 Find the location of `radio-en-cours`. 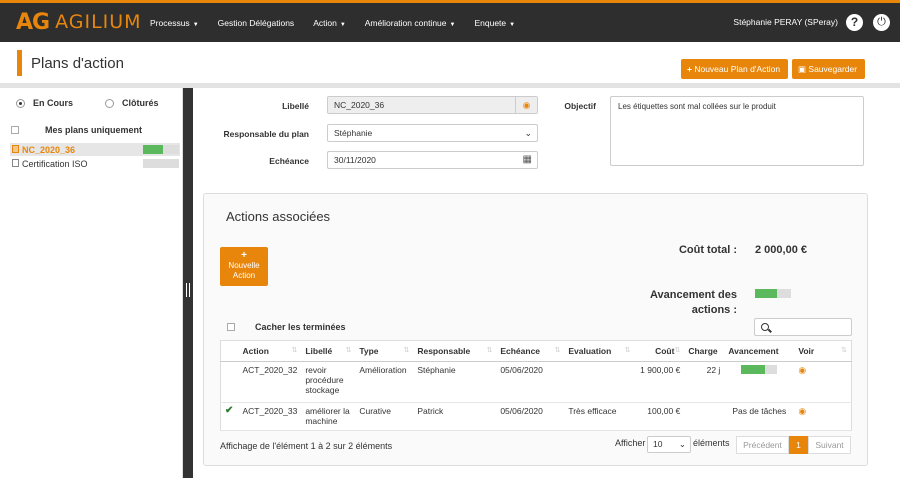

radio-en-cours is located at coordinates (20, 103).